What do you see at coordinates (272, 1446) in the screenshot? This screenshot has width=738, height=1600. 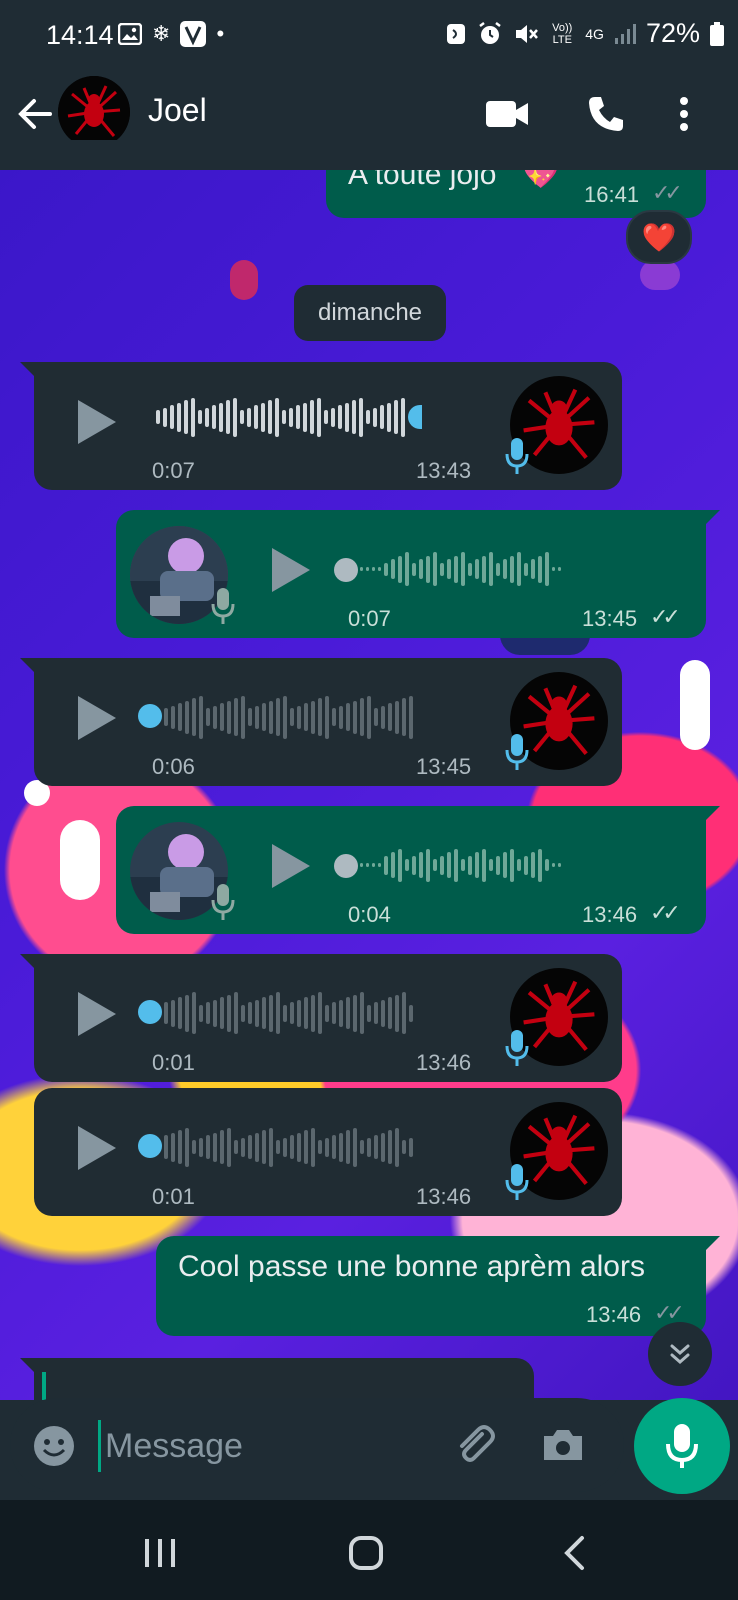 I see `message-input` at bounding box center [272, 1446].